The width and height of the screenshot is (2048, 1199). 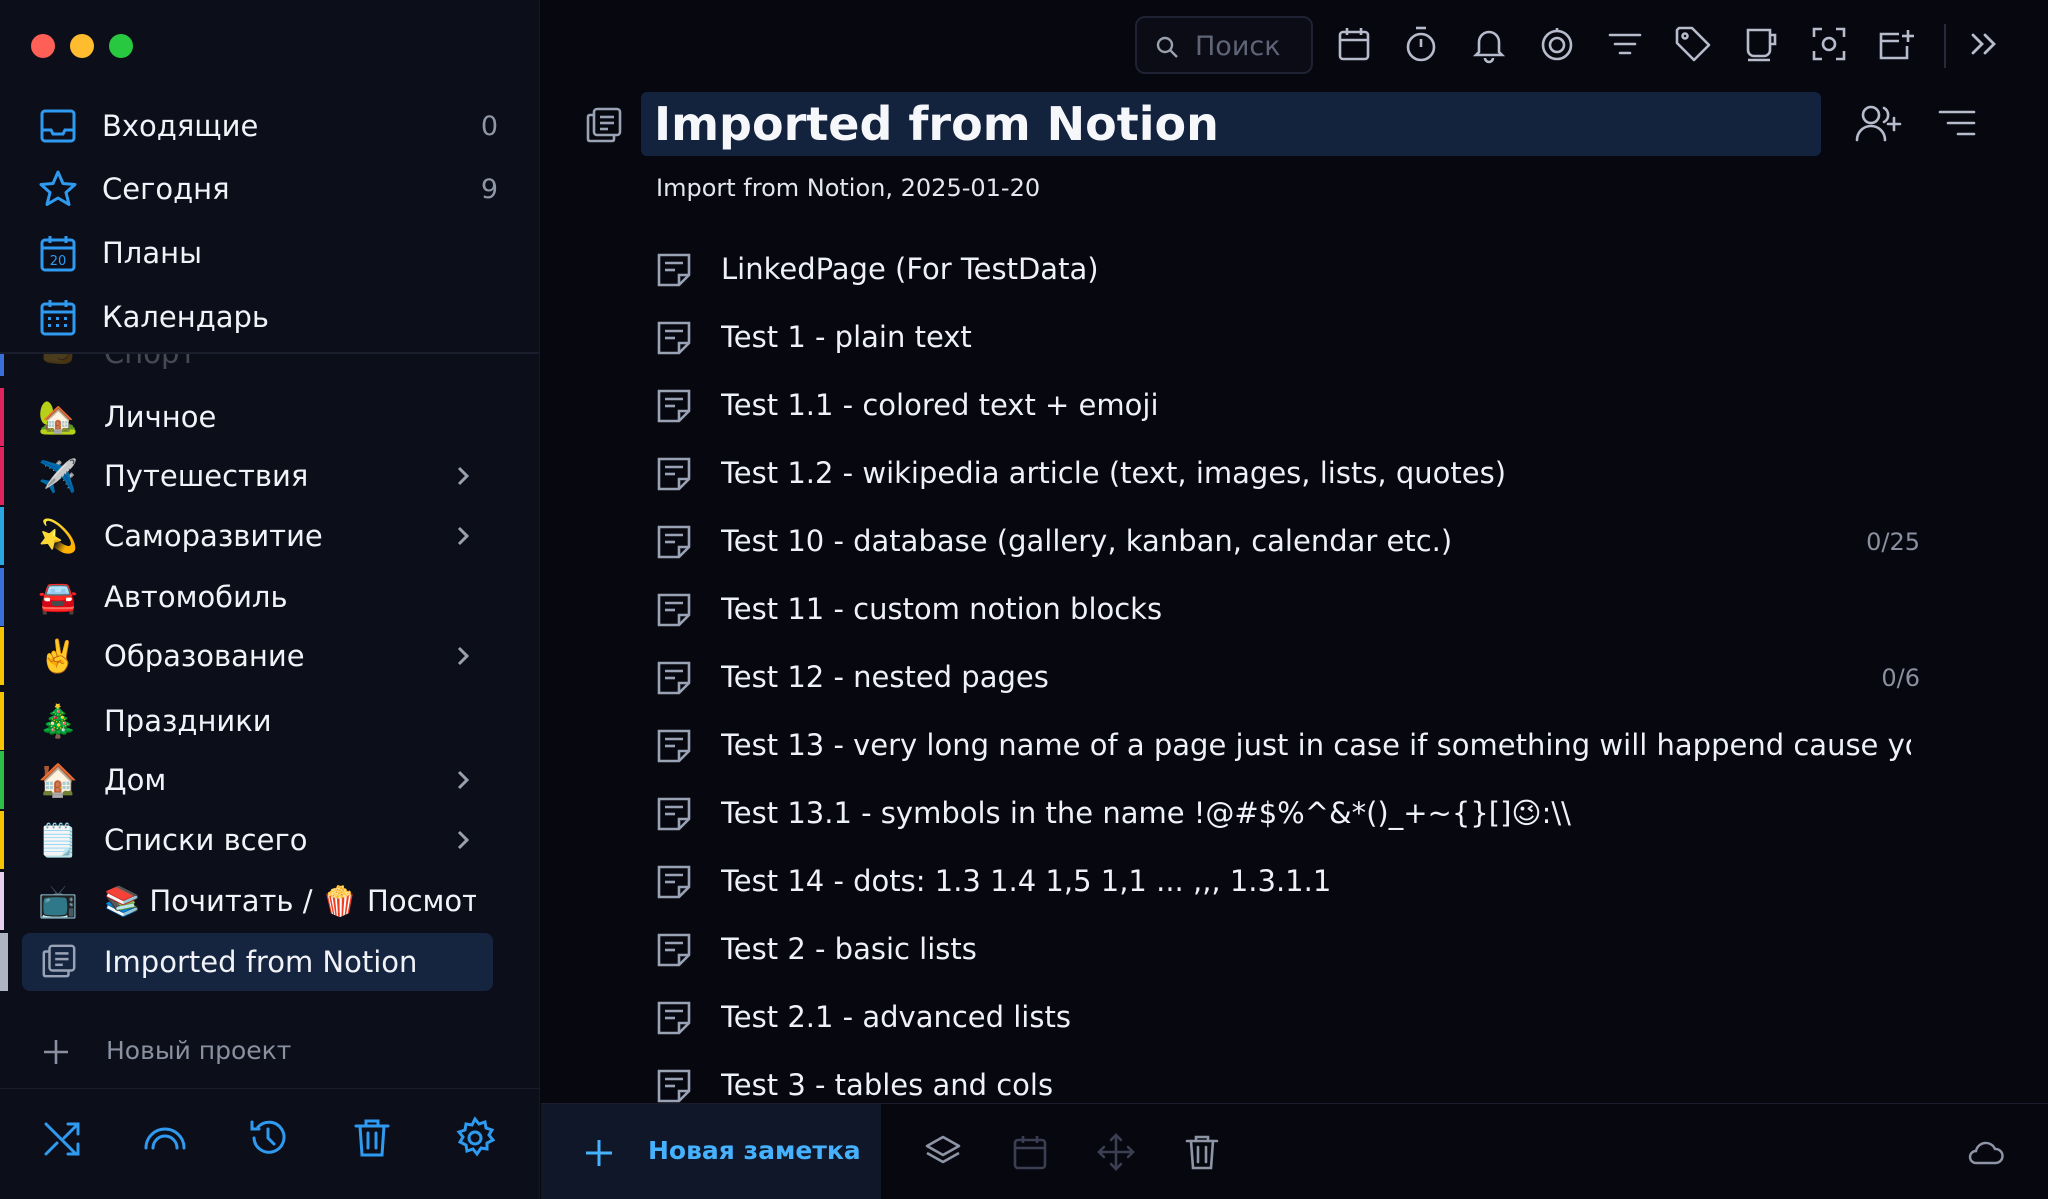 I want to click on shuffle-icon, so click(x=62, y=1138).